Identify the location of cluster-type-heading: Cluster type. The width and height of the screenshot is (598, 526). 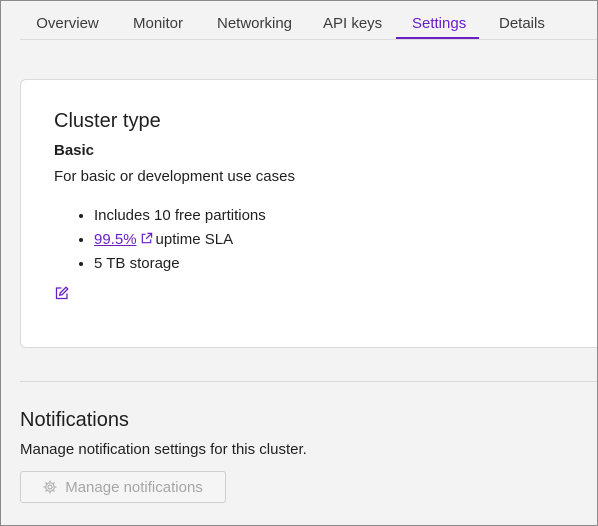
(107, 121).